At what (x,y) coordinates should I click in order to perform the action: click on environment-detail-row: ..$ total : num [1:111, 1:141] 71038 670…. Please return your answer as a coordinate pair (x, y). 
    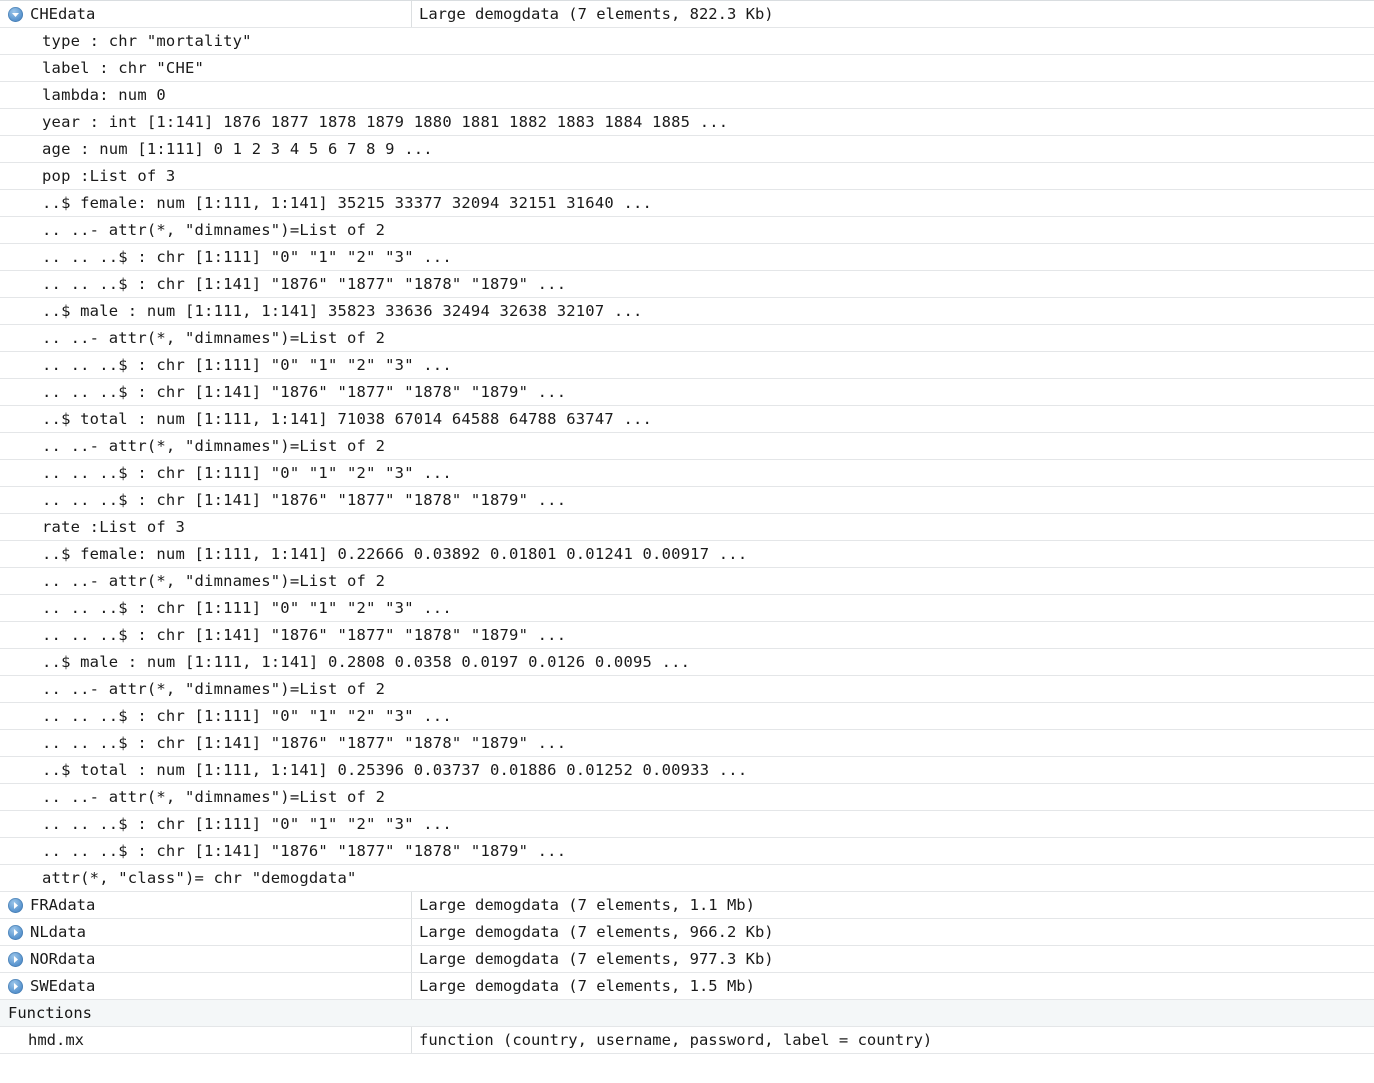
    Looking at the image, I should click on (687, 419).